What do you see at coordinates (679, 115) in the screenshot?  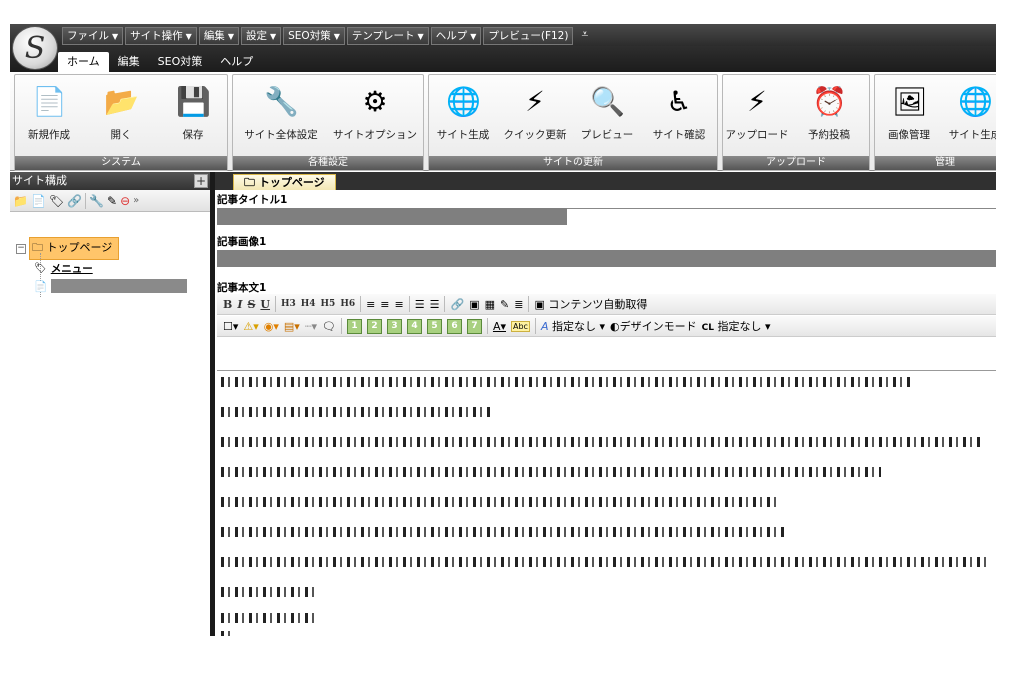 I see `site-check-button: ♿ サイト確認` at bounding box center [679, 115].